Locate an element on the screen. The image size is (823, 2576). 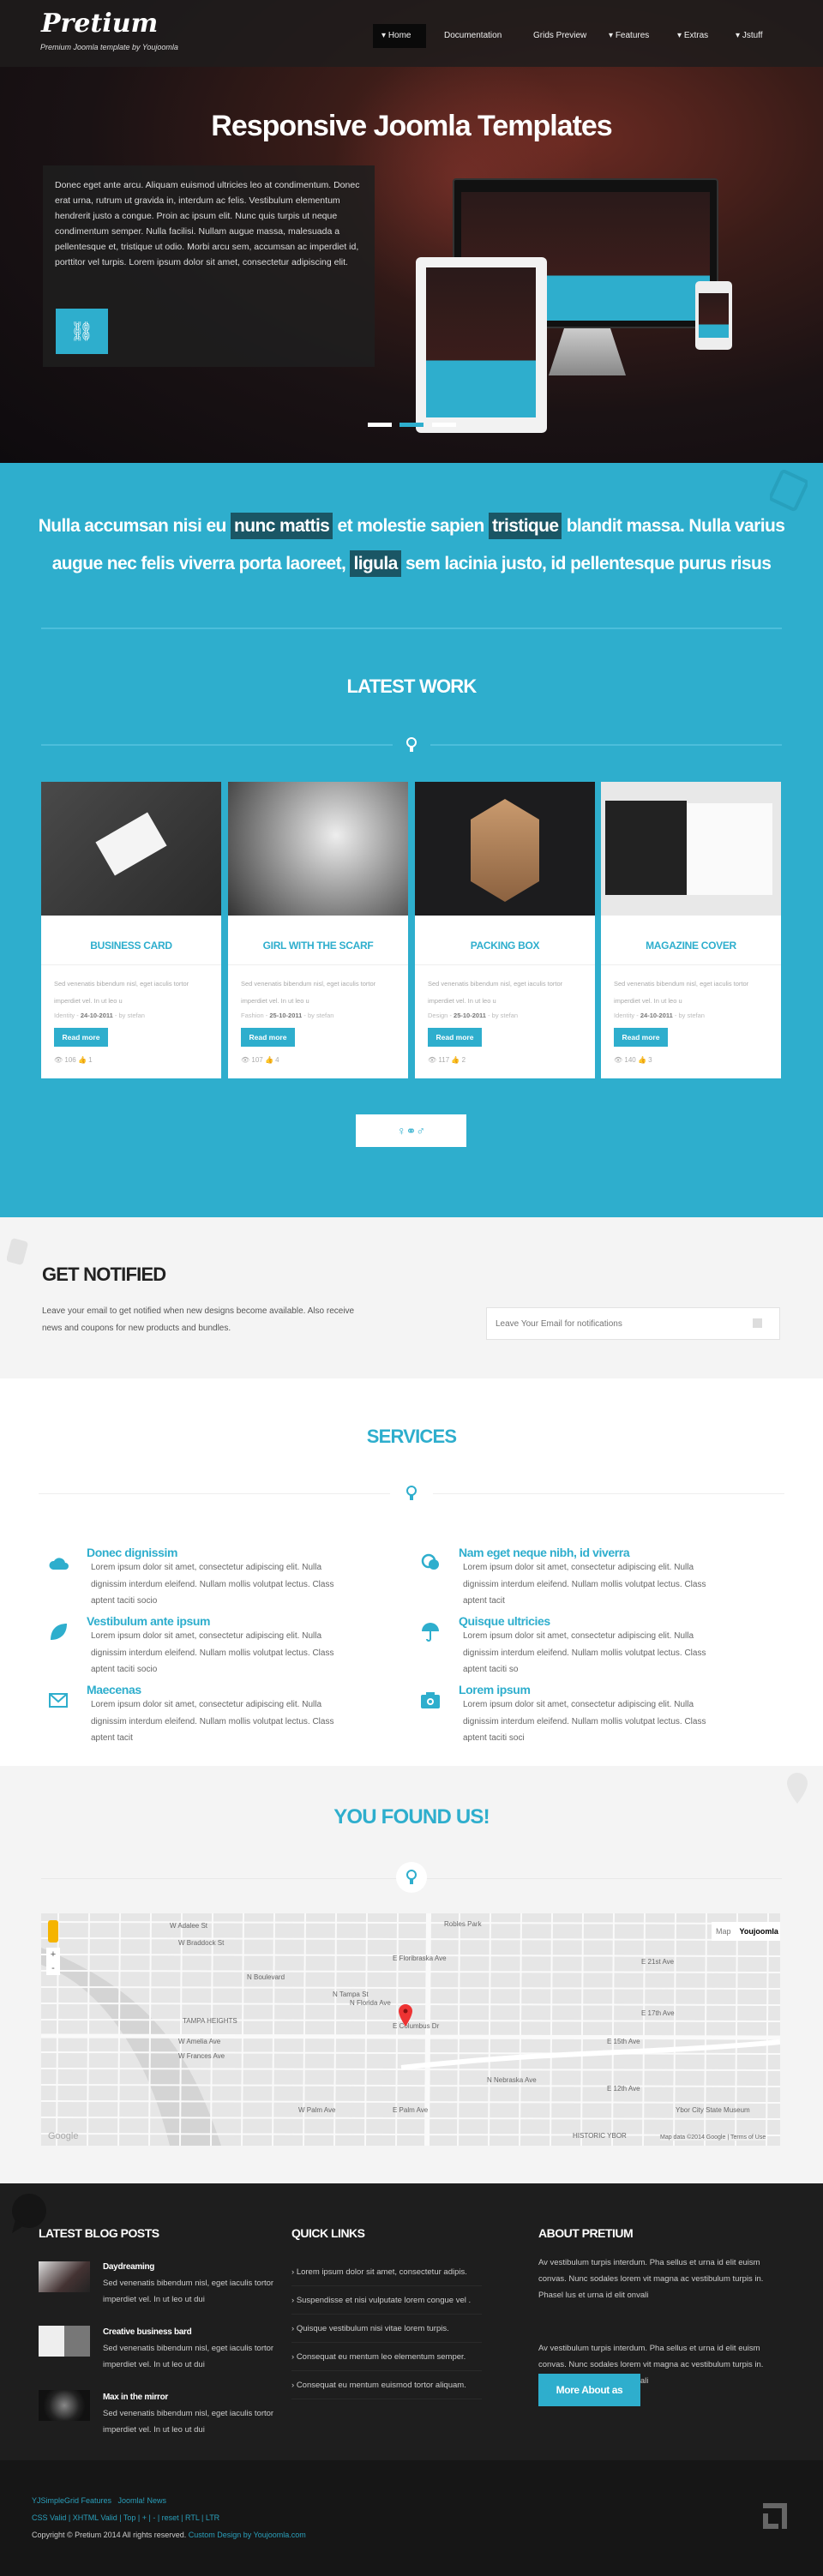
map-label: TAMPA HEIGHTS is located at coordinates (210, 2021).